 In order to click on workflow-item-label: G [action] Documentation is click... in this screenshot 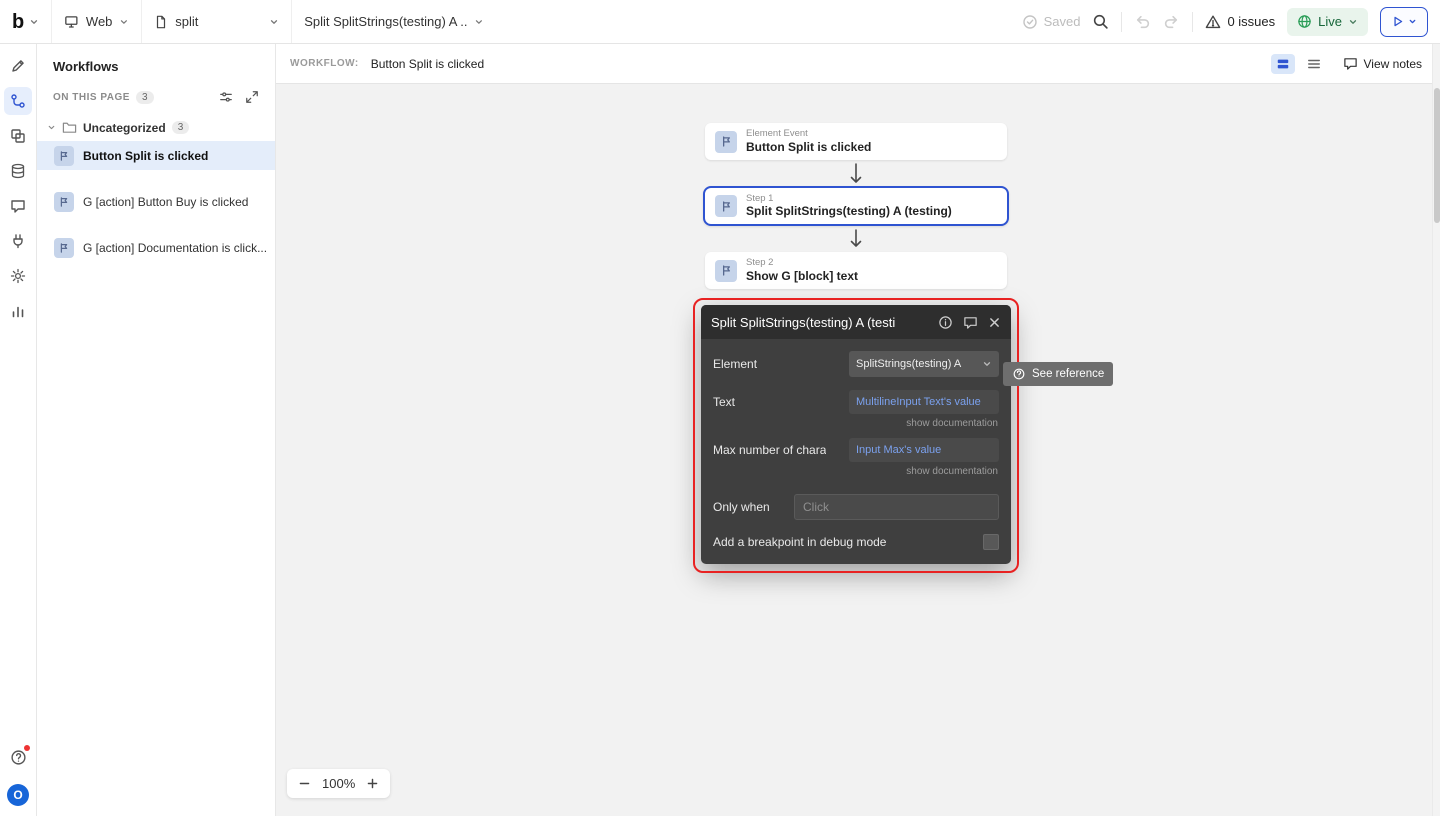, I will do `click(175, 247)`.